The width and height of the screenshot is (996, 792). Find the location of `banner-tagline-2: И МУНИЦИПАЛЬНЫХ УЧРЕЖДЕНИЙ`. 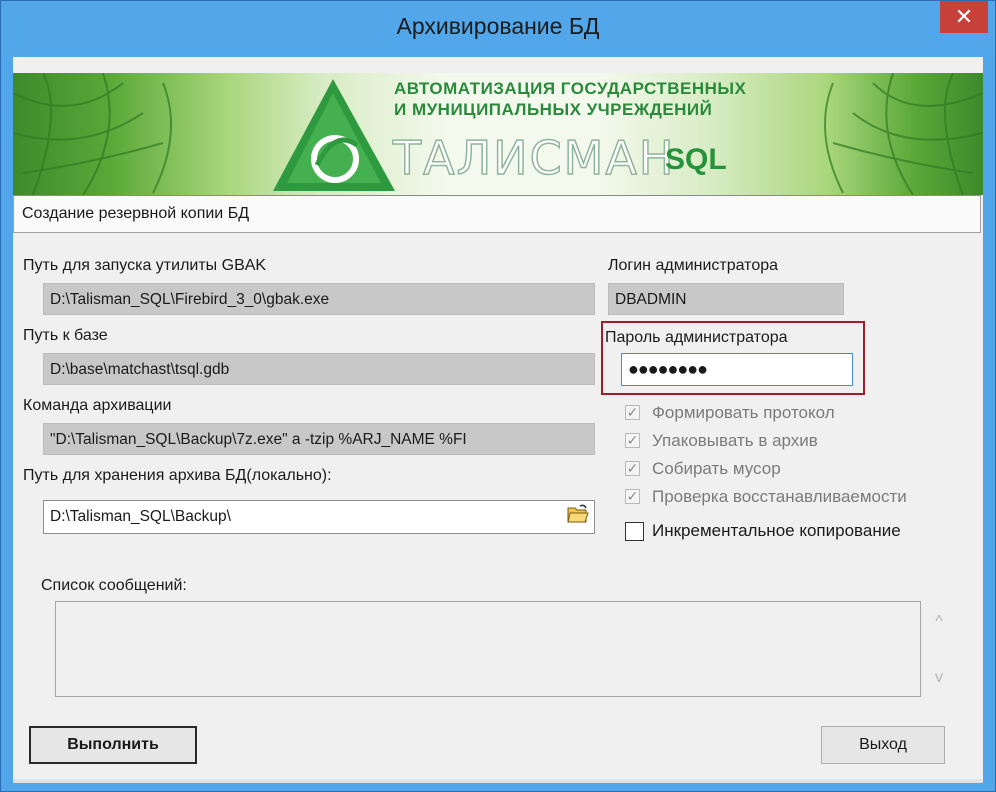

banner-tagline-2: И МУНИЦИПАЛЬНЫХ УЧРЕЖДЕНИЙ is located at coordinates (553, 109).